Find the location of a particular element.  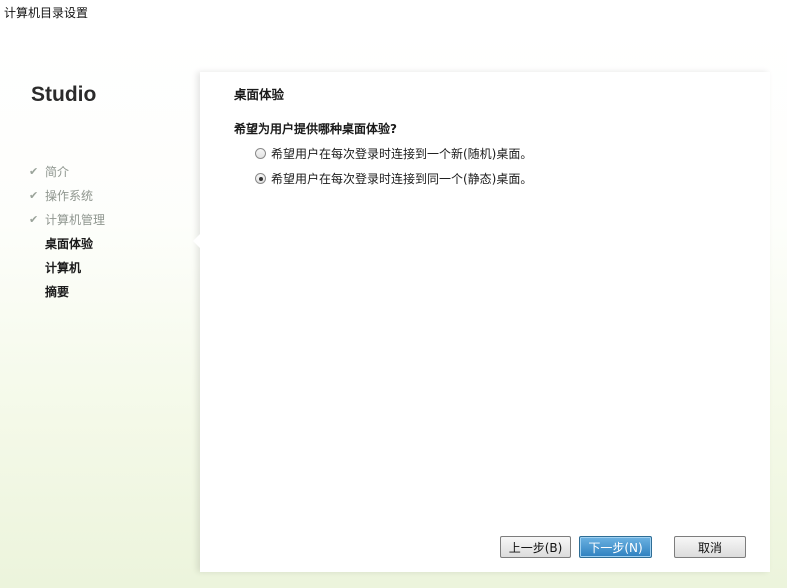

step-desktop-experience: 桌面体验 is located at coordinates (67, 244).